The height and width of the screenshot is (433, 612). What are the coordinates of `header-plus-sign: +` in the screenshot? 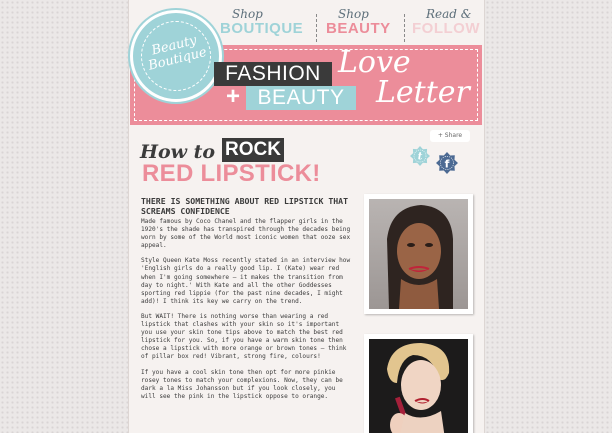 It's located at (233, 96).